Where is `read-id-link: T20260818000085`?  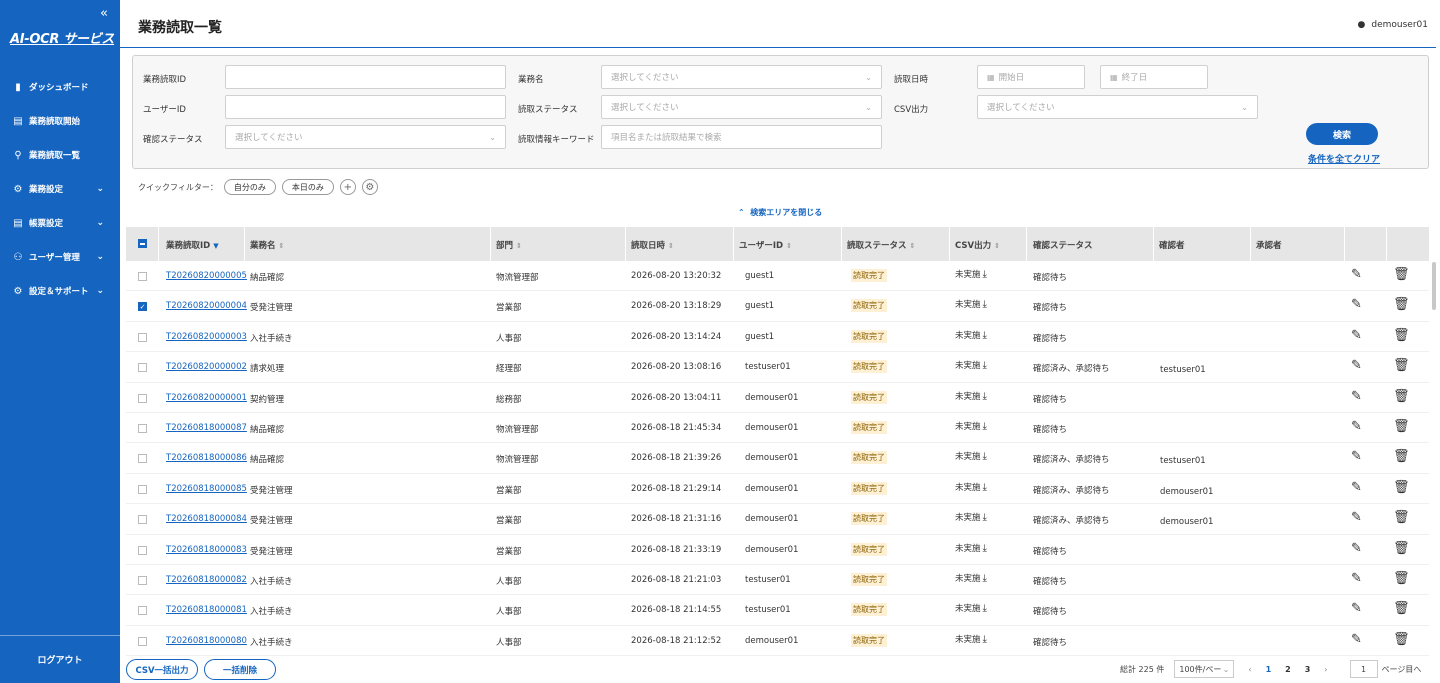
read-id-link: T20260818000085 is located at coordinates (206, 489).